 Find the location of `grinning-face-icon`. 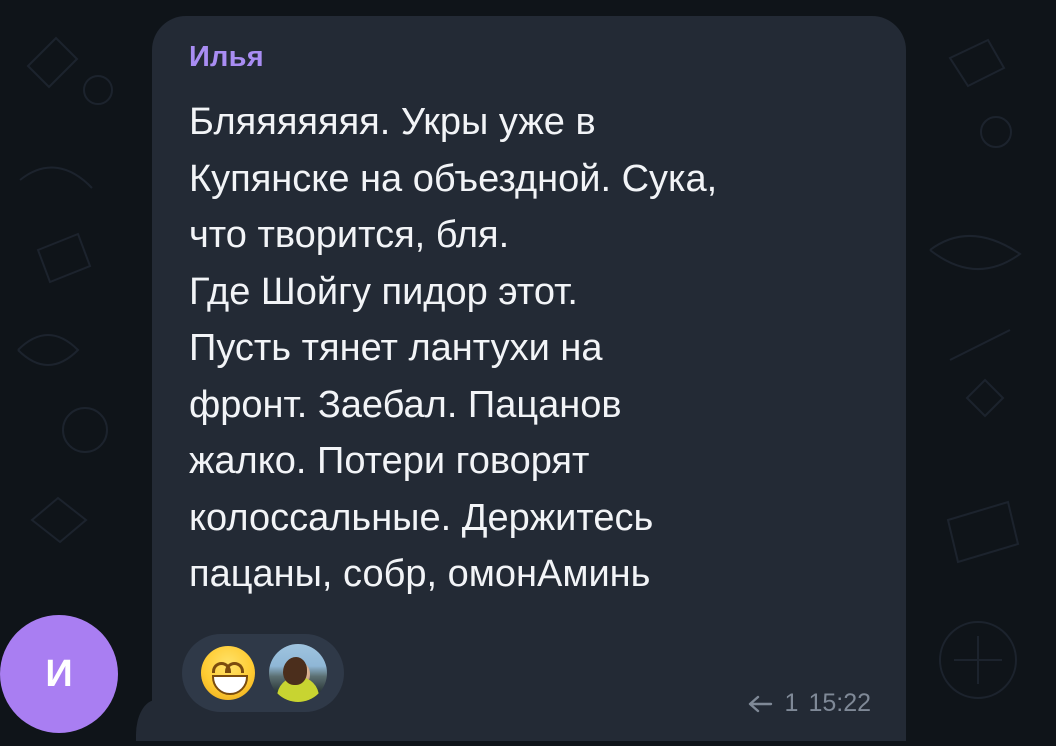

grinning-face-icon is located at coordinates (228, 673).